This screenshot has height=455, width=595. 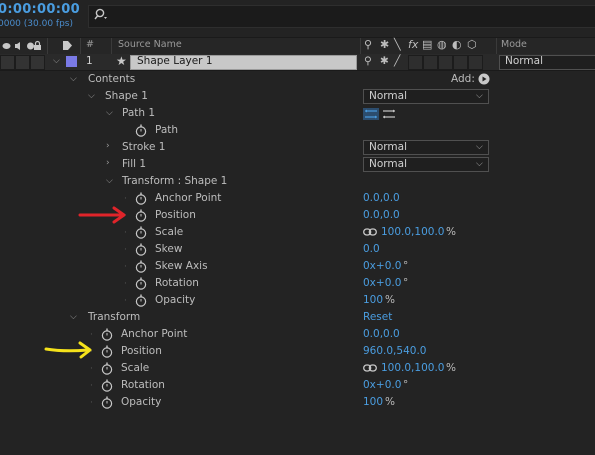 I want to click on audio-switch, so click(x=22, y=62).